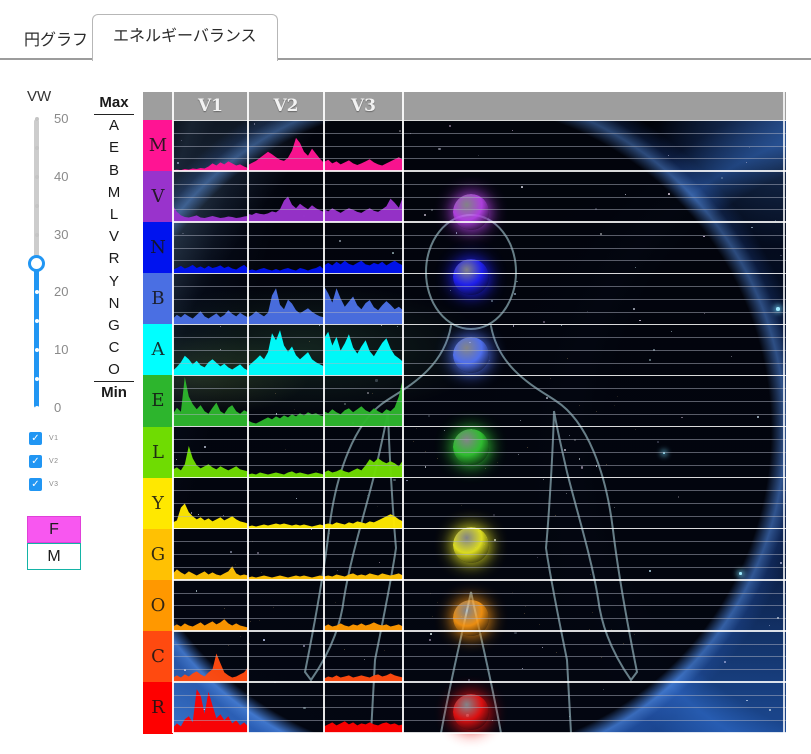 The width and height of the screenshot is (811, 754). I want to click on scale-legend-min: Min, so click(114, 392).